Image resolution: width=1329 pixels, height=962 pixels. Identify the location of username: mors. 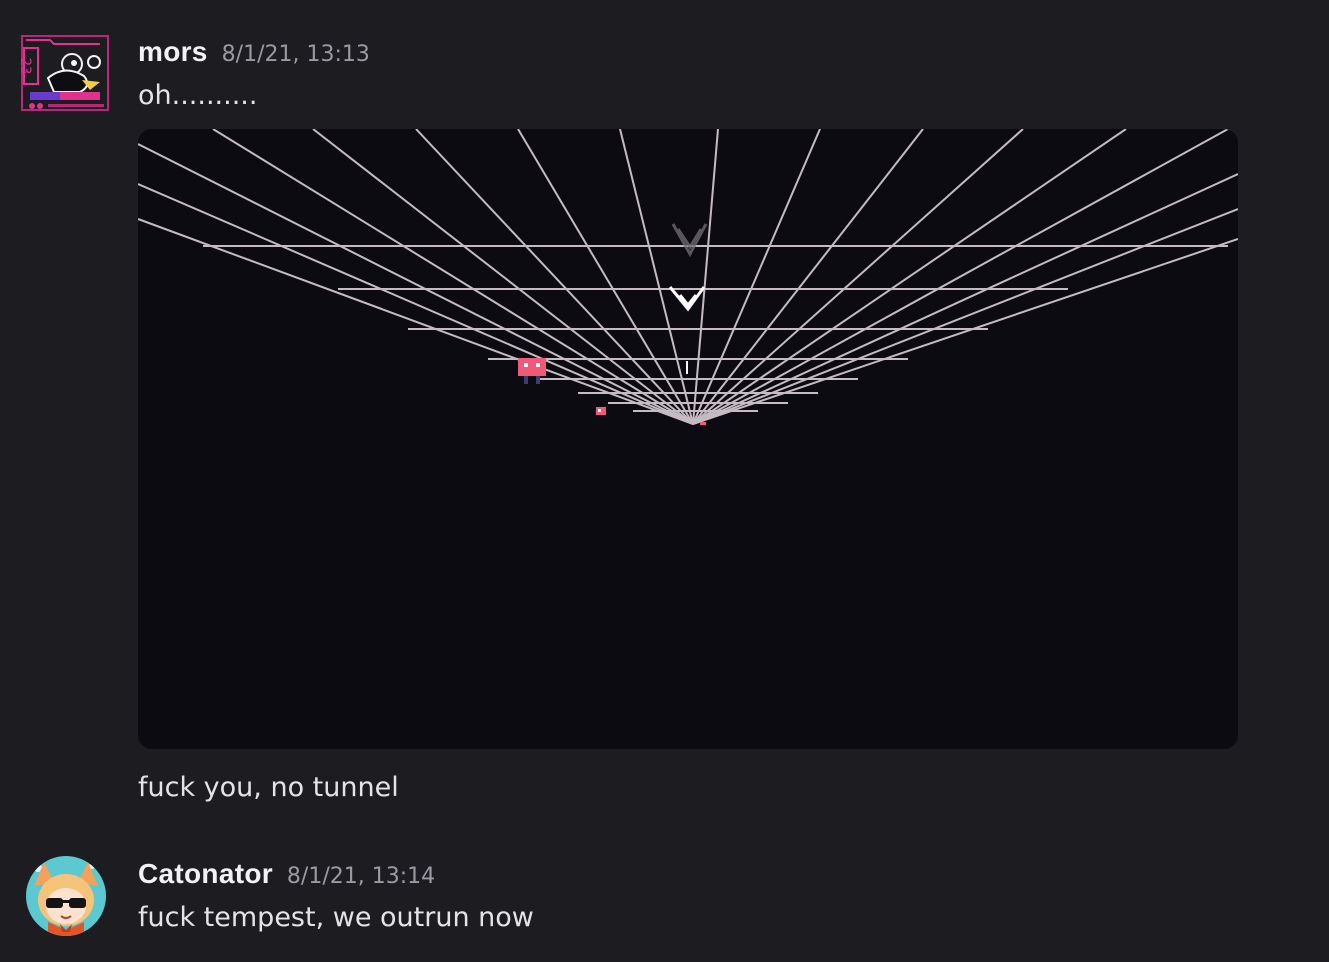
(173, 51).